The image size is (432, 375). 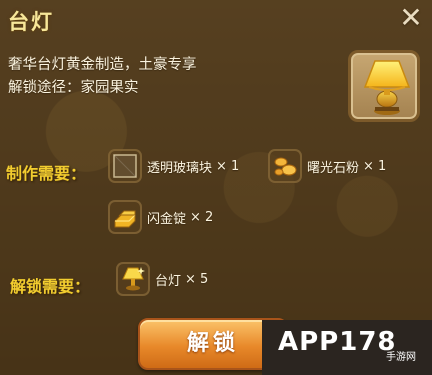 I want to click on craft-item-name: 透明玻璃块, so click(x=180, y=168).